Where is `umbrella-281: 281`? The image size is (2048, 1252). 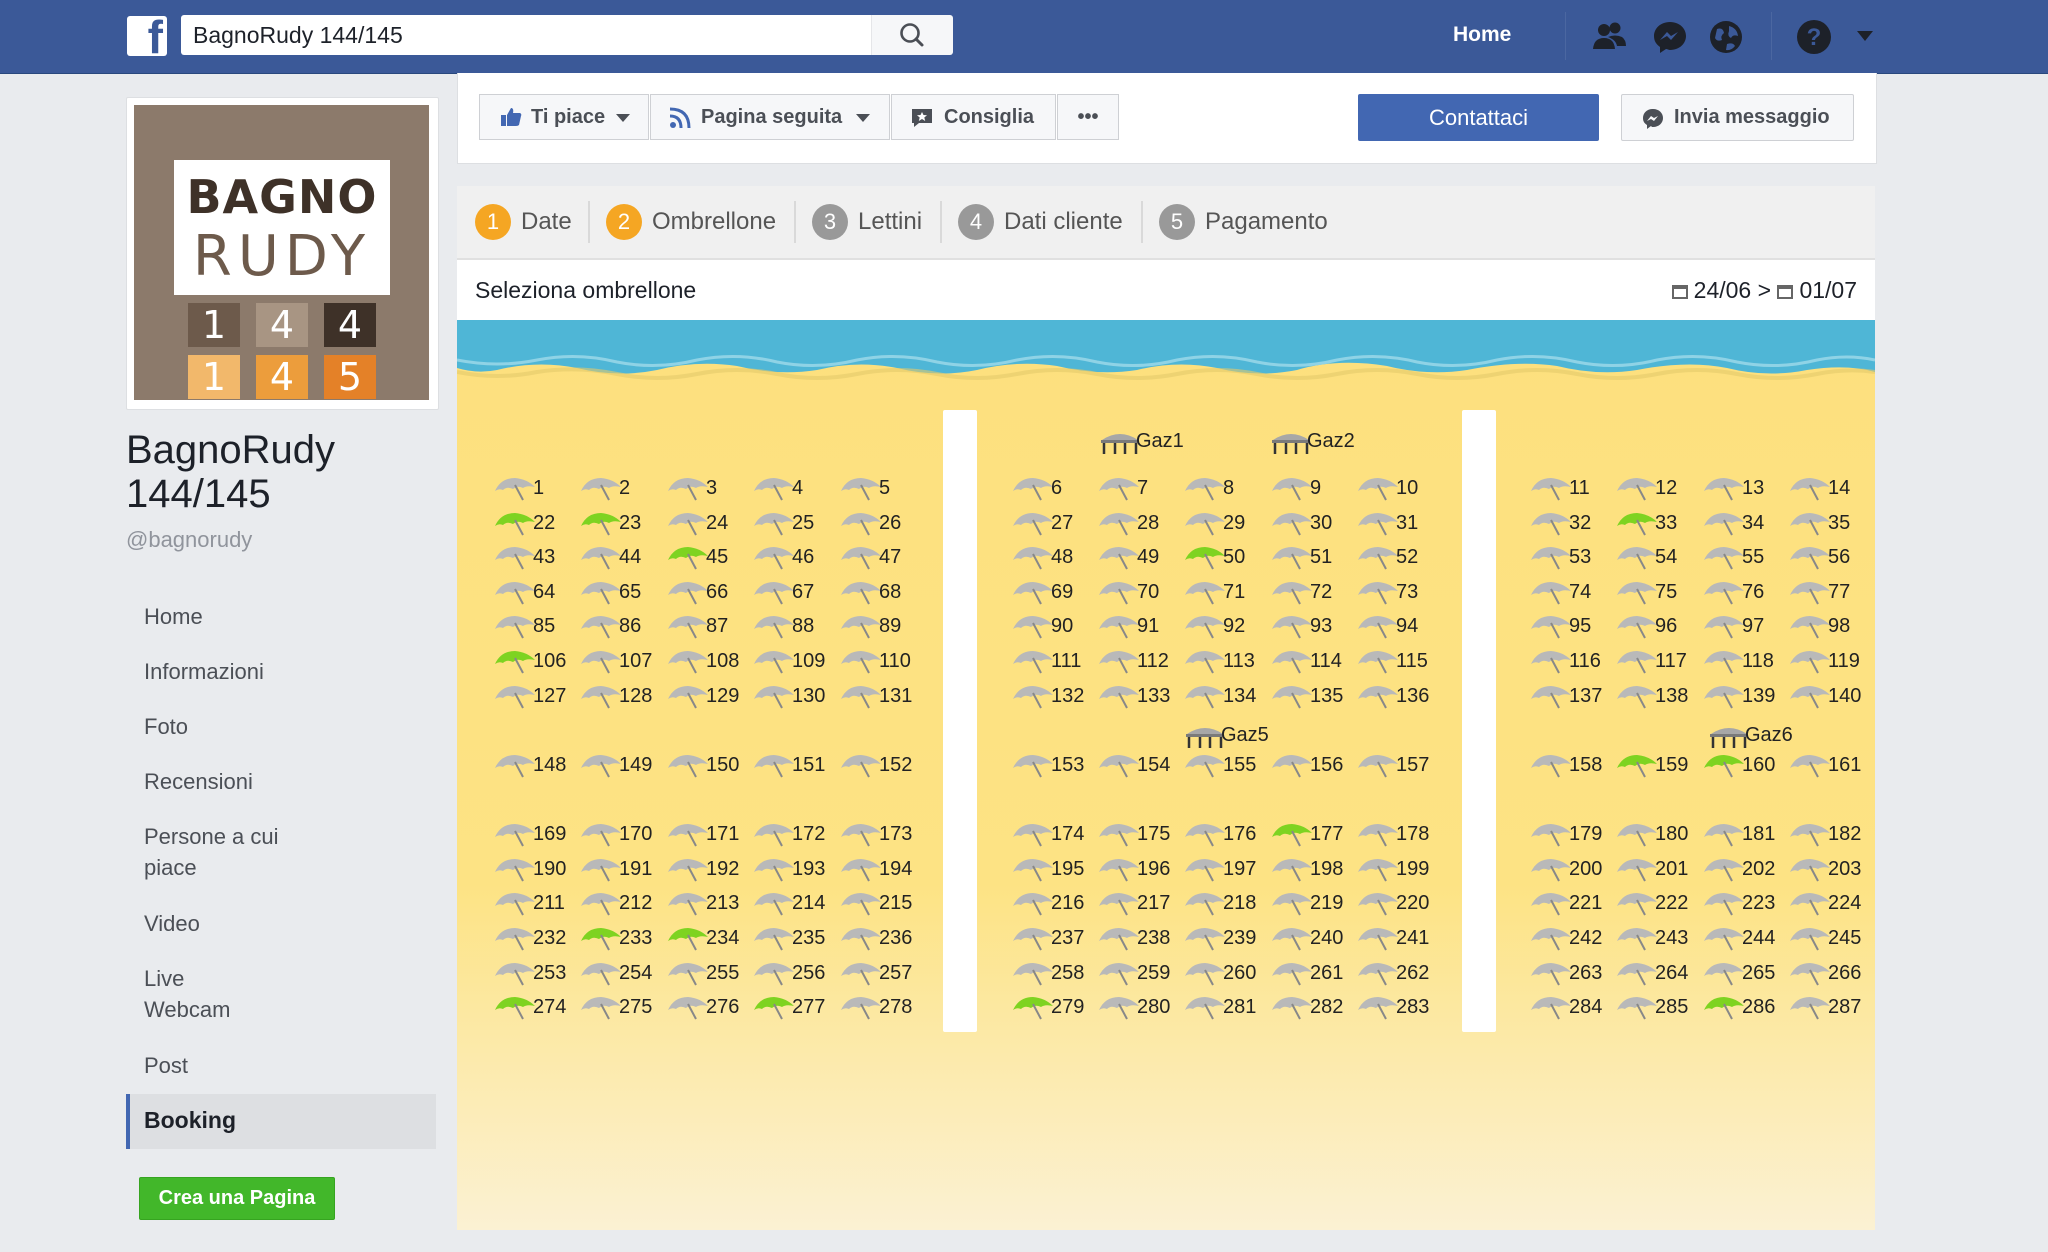
umbrella-281: 281 is located at coordinates (1224, 1007).